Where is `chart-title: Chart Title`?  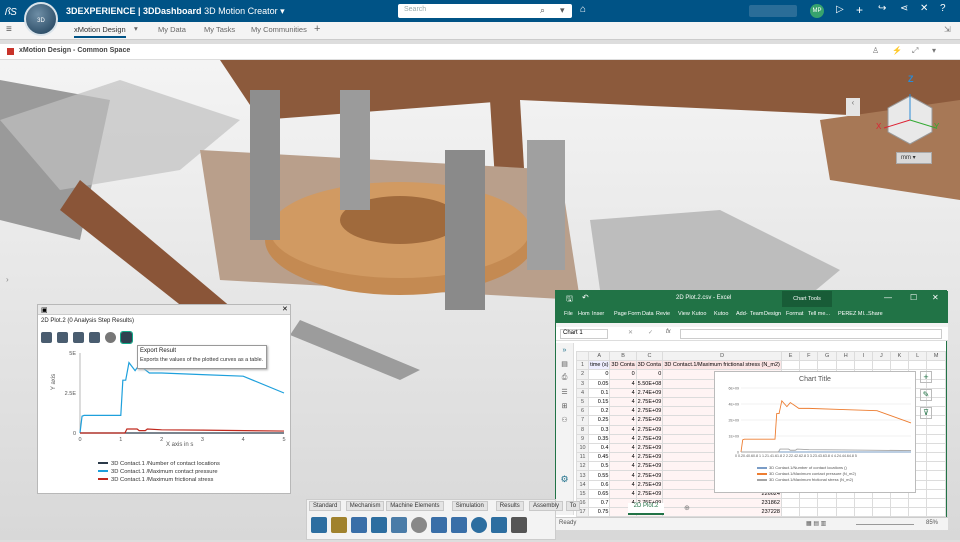
chart-title: Chart Title is located at coordinates (815, 379).